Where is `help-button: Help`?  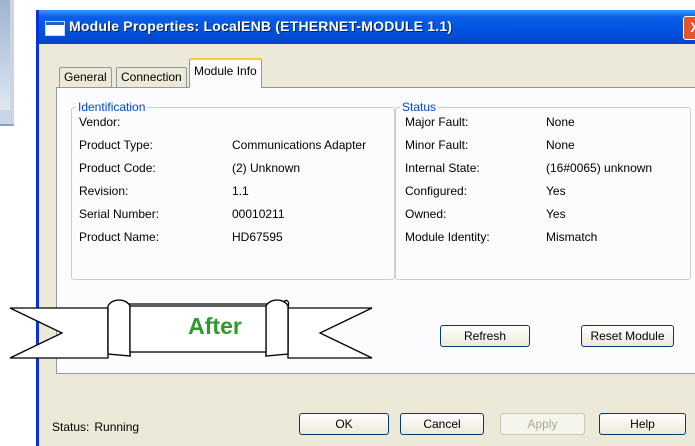 help-button: Help is located at coordinates (642, 424).